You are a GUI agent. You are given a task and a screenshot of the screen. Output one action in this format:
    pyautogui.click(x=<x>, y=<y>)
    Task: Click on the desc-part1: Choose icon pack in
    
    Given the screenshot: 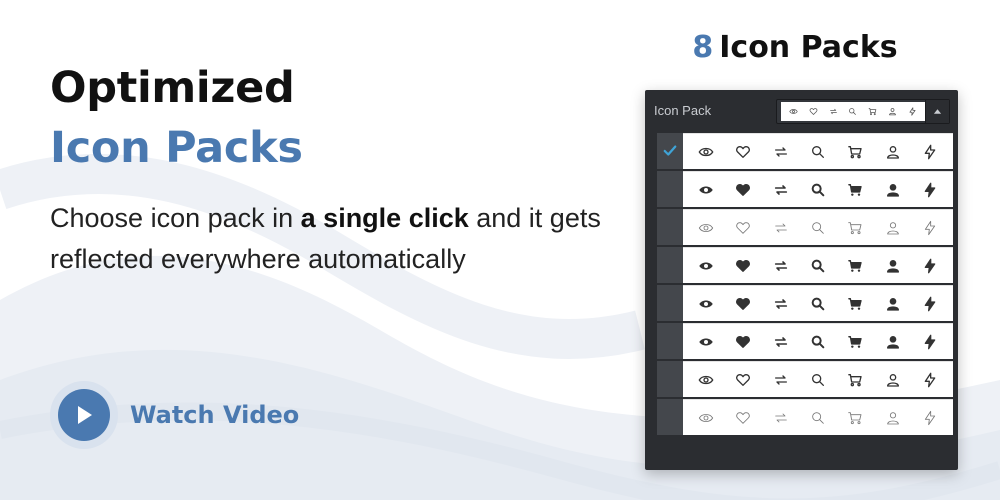 What is the action you would take?
    pyautogui.click(x=175, y=218)
    